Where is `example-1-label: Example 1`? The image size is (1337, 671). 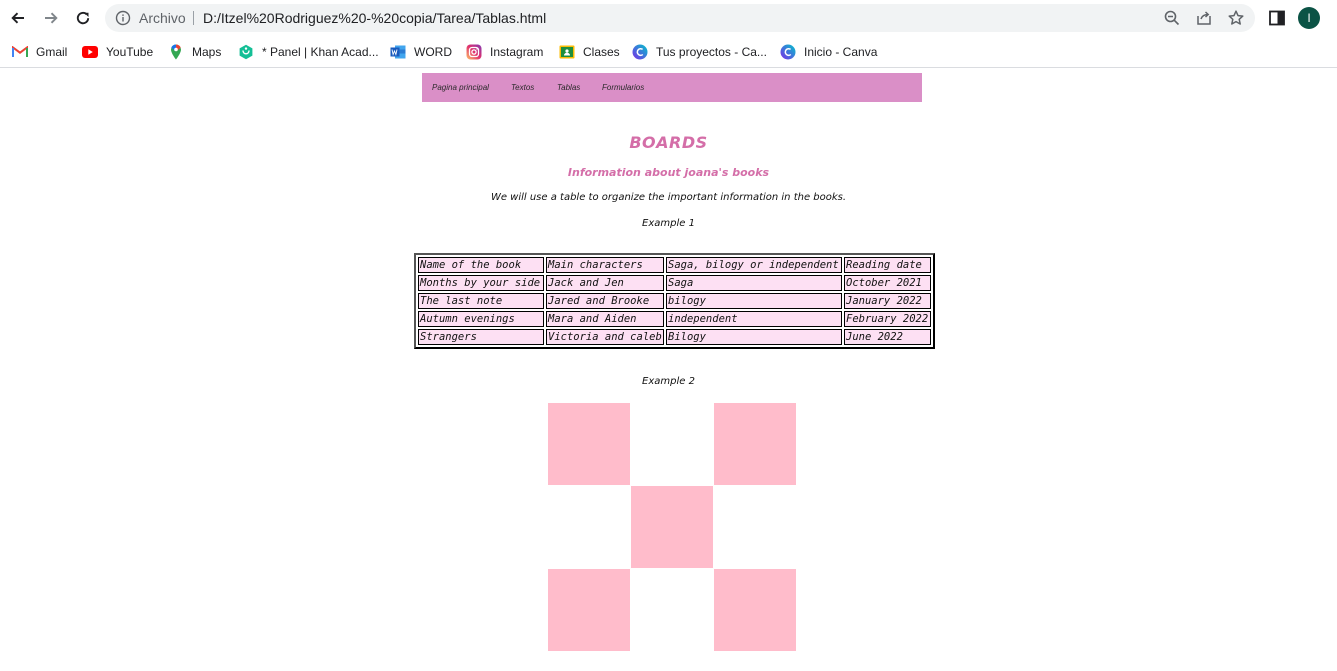 example-1-label: Example 1 is located at coordinates (668, 223).